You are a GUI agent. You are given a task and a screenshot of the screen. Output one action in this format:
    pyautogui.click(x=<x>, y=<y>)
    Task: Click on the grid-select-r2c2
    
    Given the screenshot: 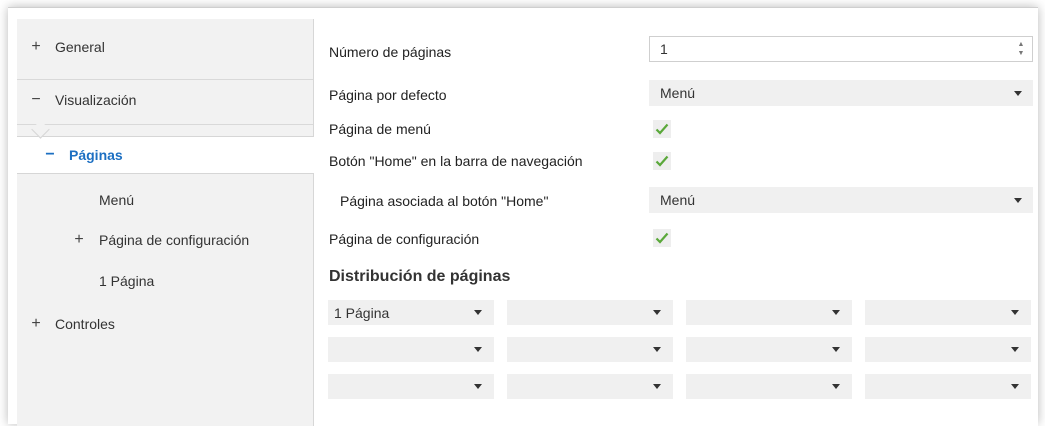 What is the action you would take?
    pyautogui.click(x=590, y=349)
    